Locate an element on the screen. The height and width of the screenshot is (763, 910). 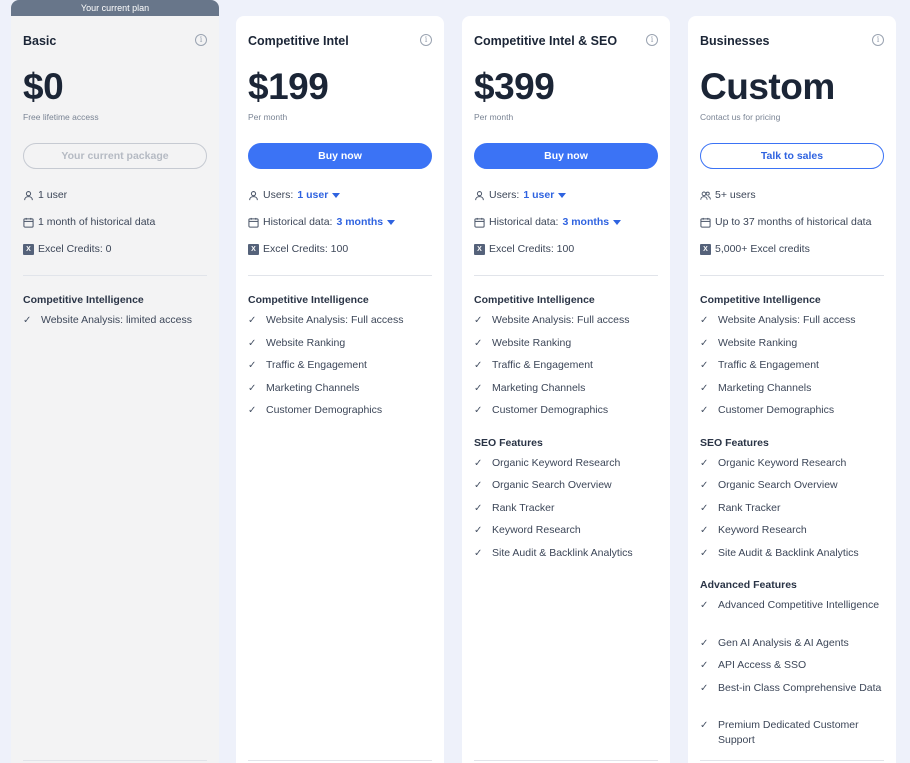
feature-item: ✓ API Access & SSO is located at coordinates (753, 665).